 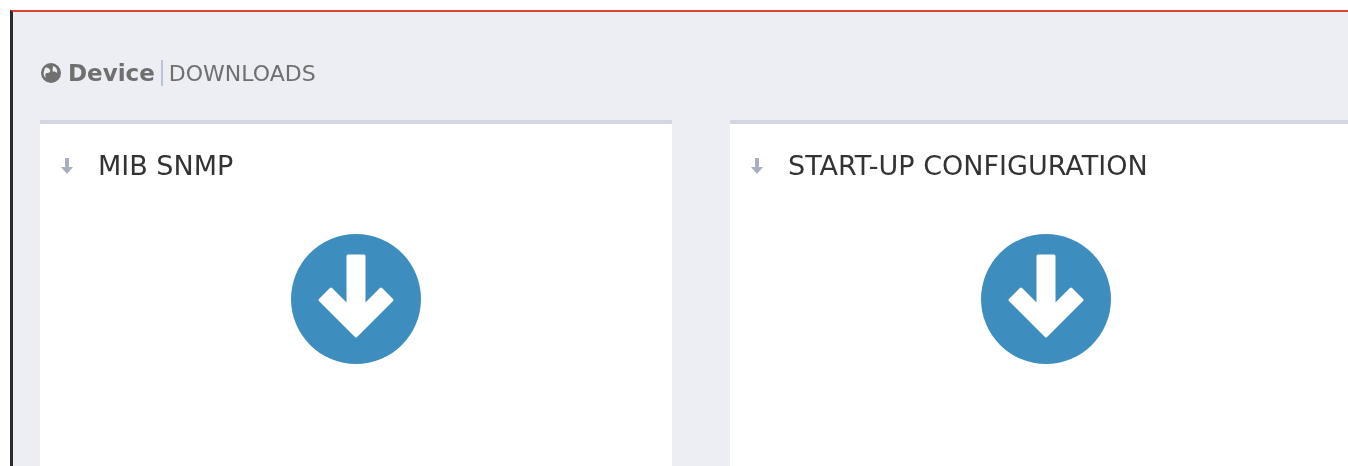 What do you see at coordinates (968, 165) in the screenshot?
I see `card-title: START-UP CONFIGURATION` at bounding box center [968, 165].